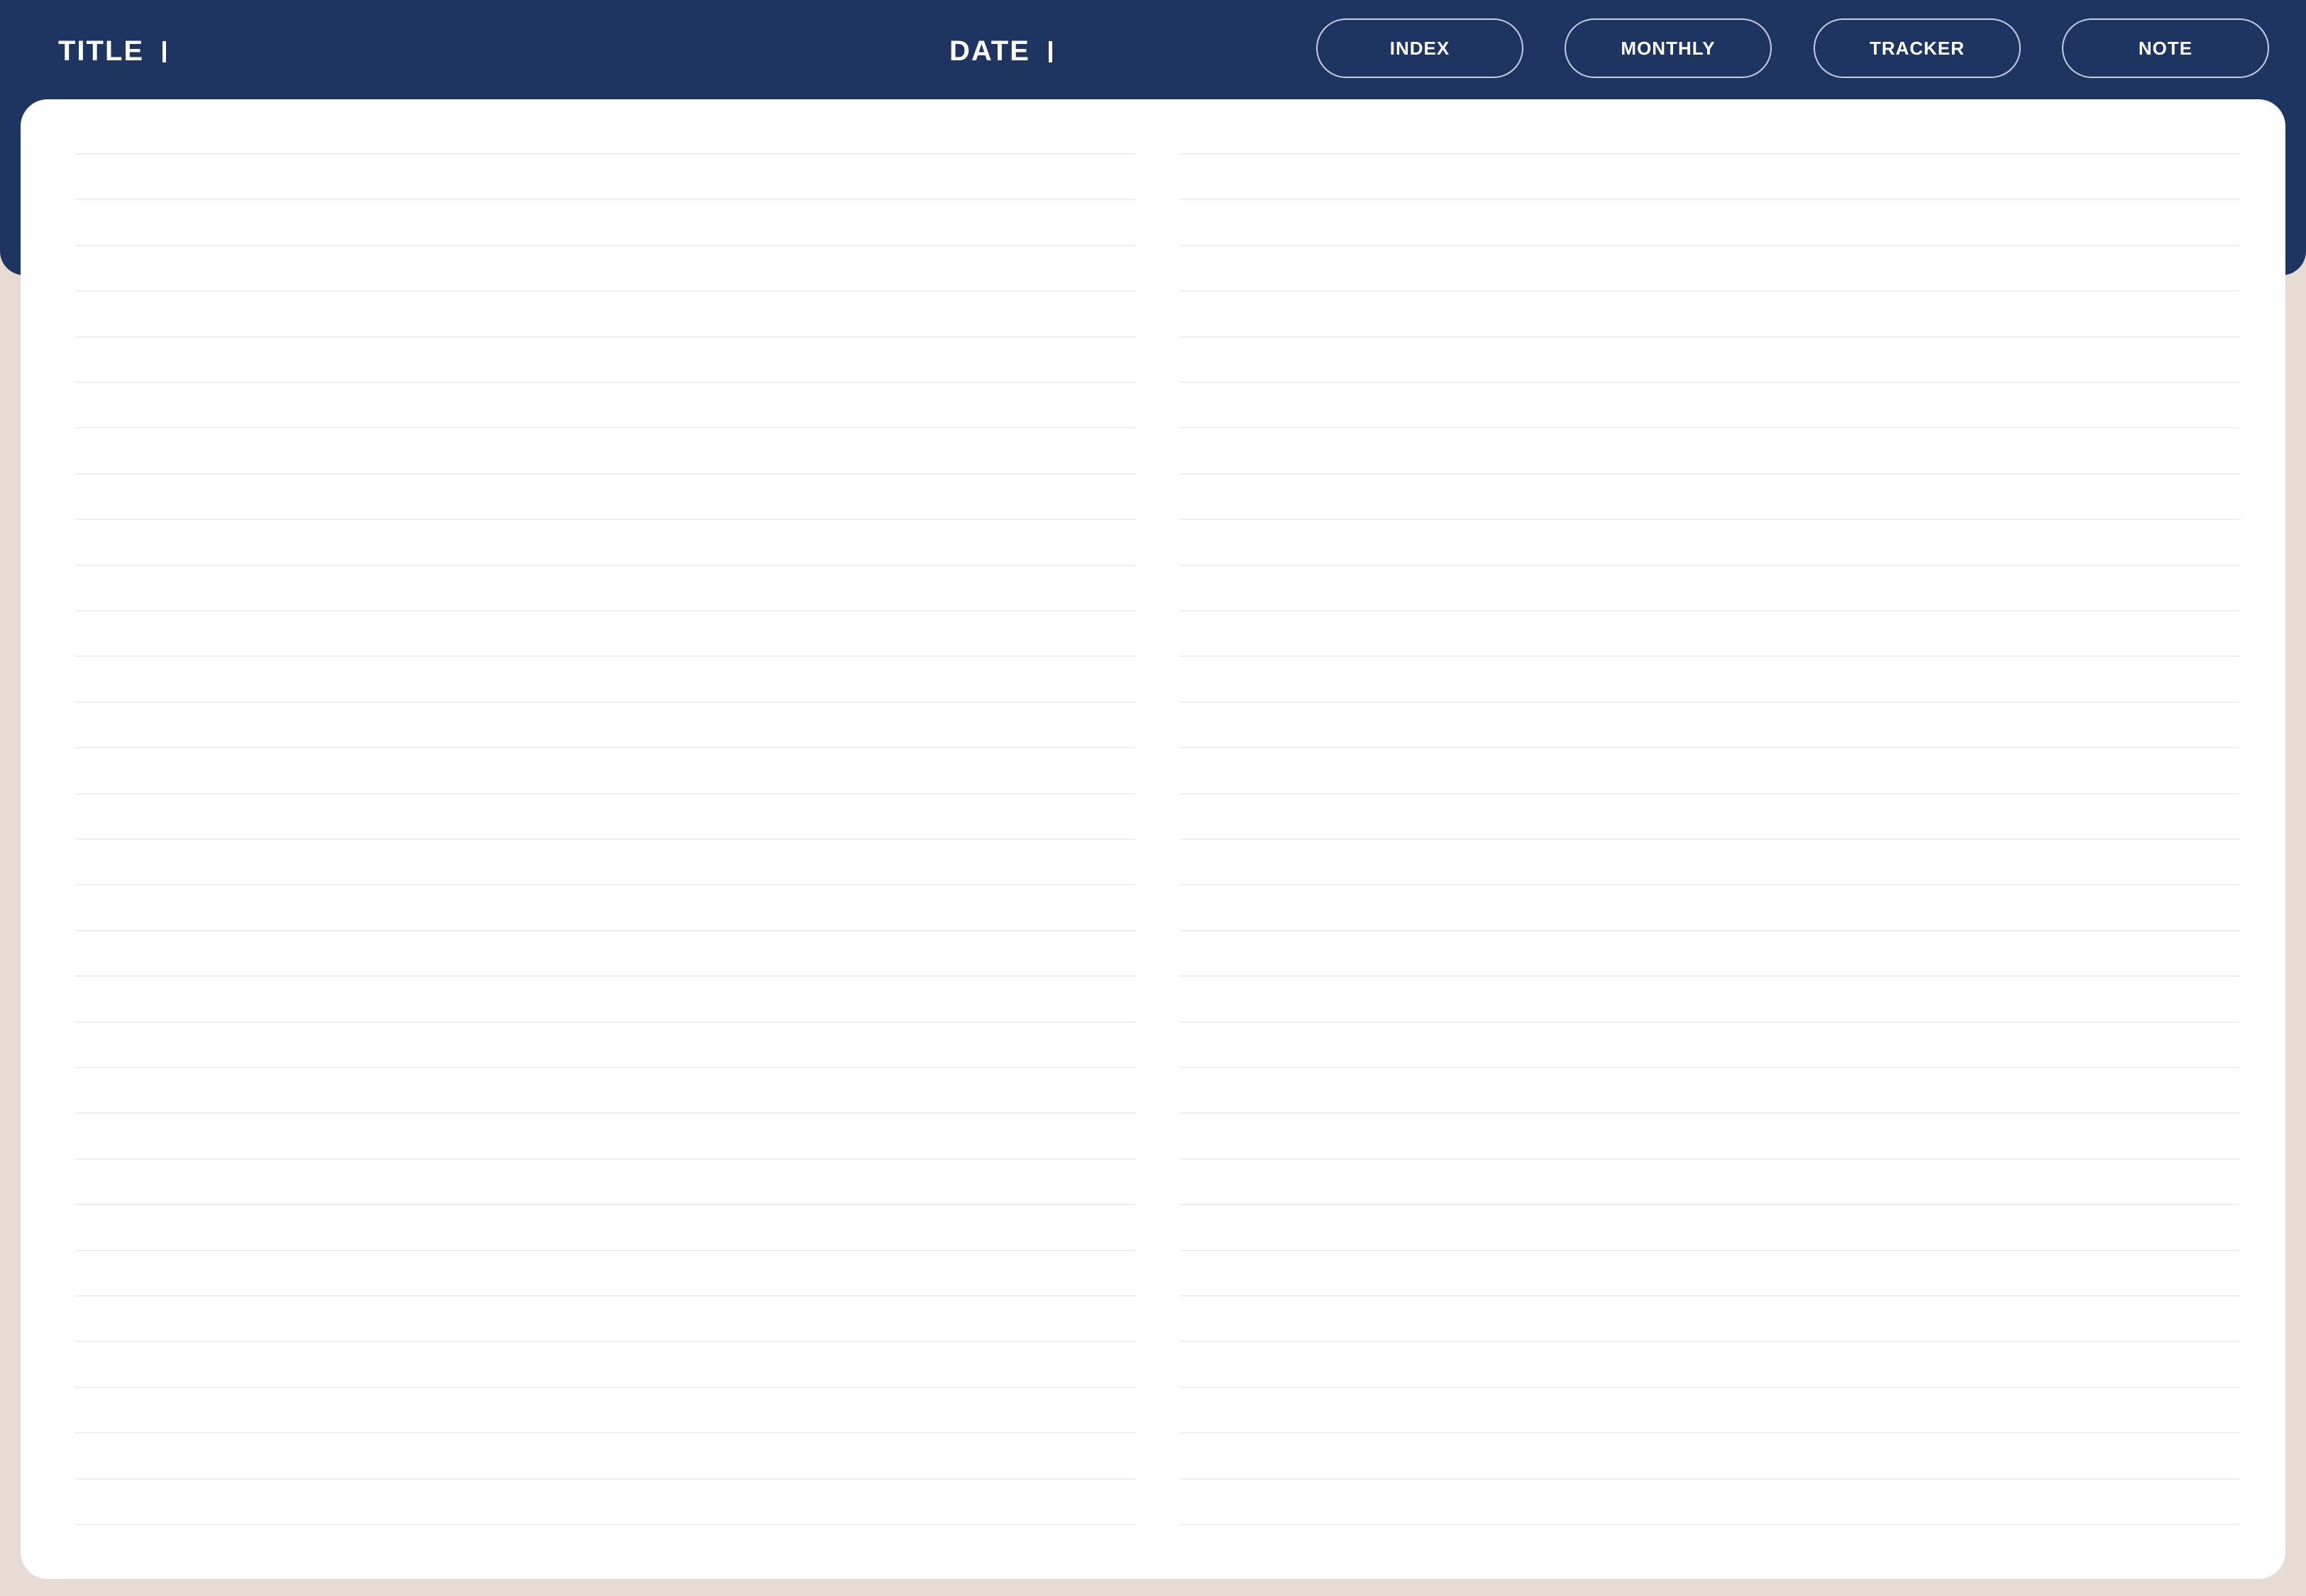  What do you see at coordinates (1050, 52) in the screenshot?
I see `date-text-cursor` at bounding box center [1050, 52].